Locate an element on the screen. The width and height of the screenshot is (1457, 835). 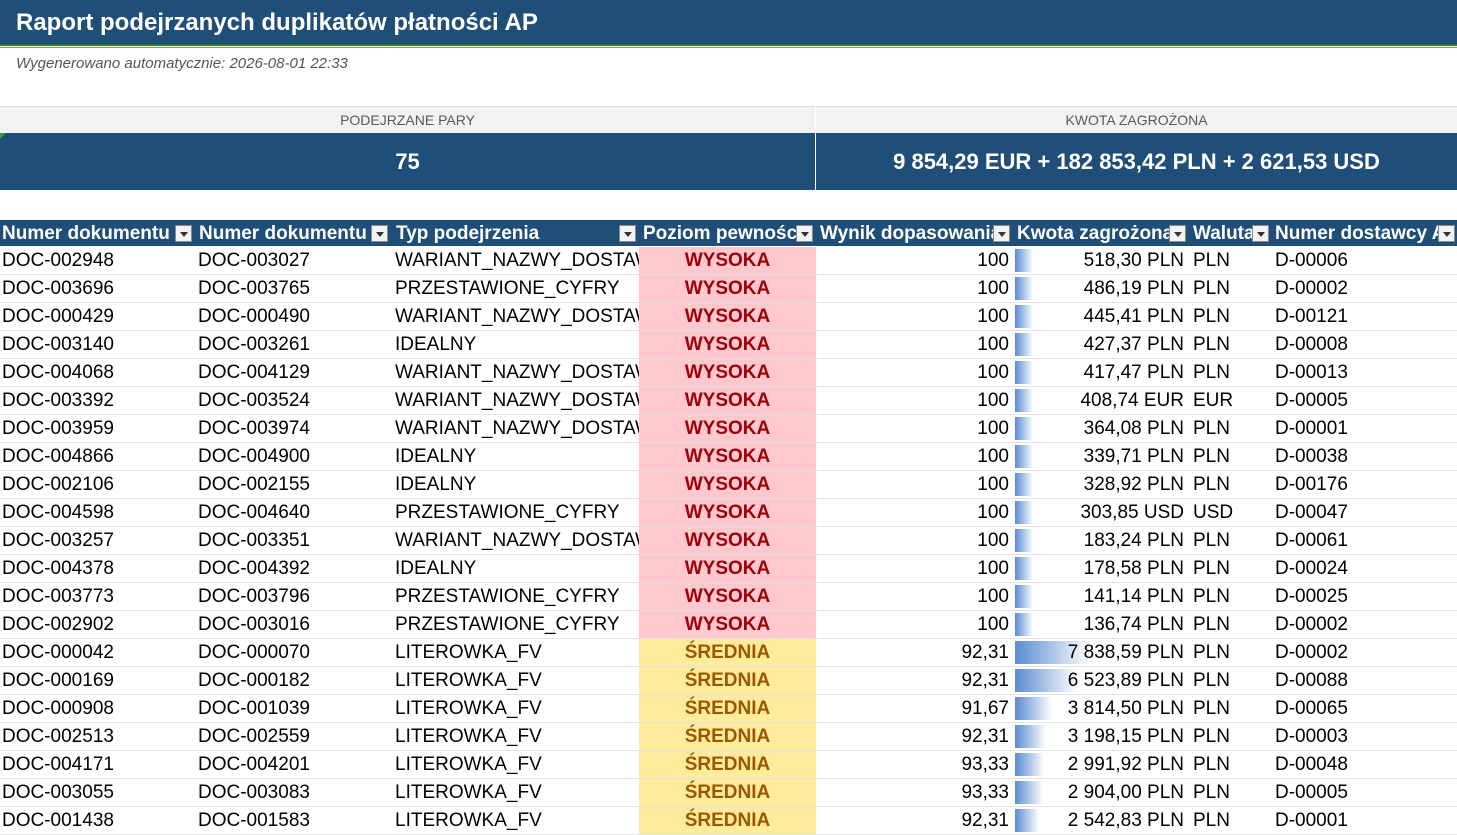
cell-doc-a: DOC-004866 is located at coordinates (99, 456).